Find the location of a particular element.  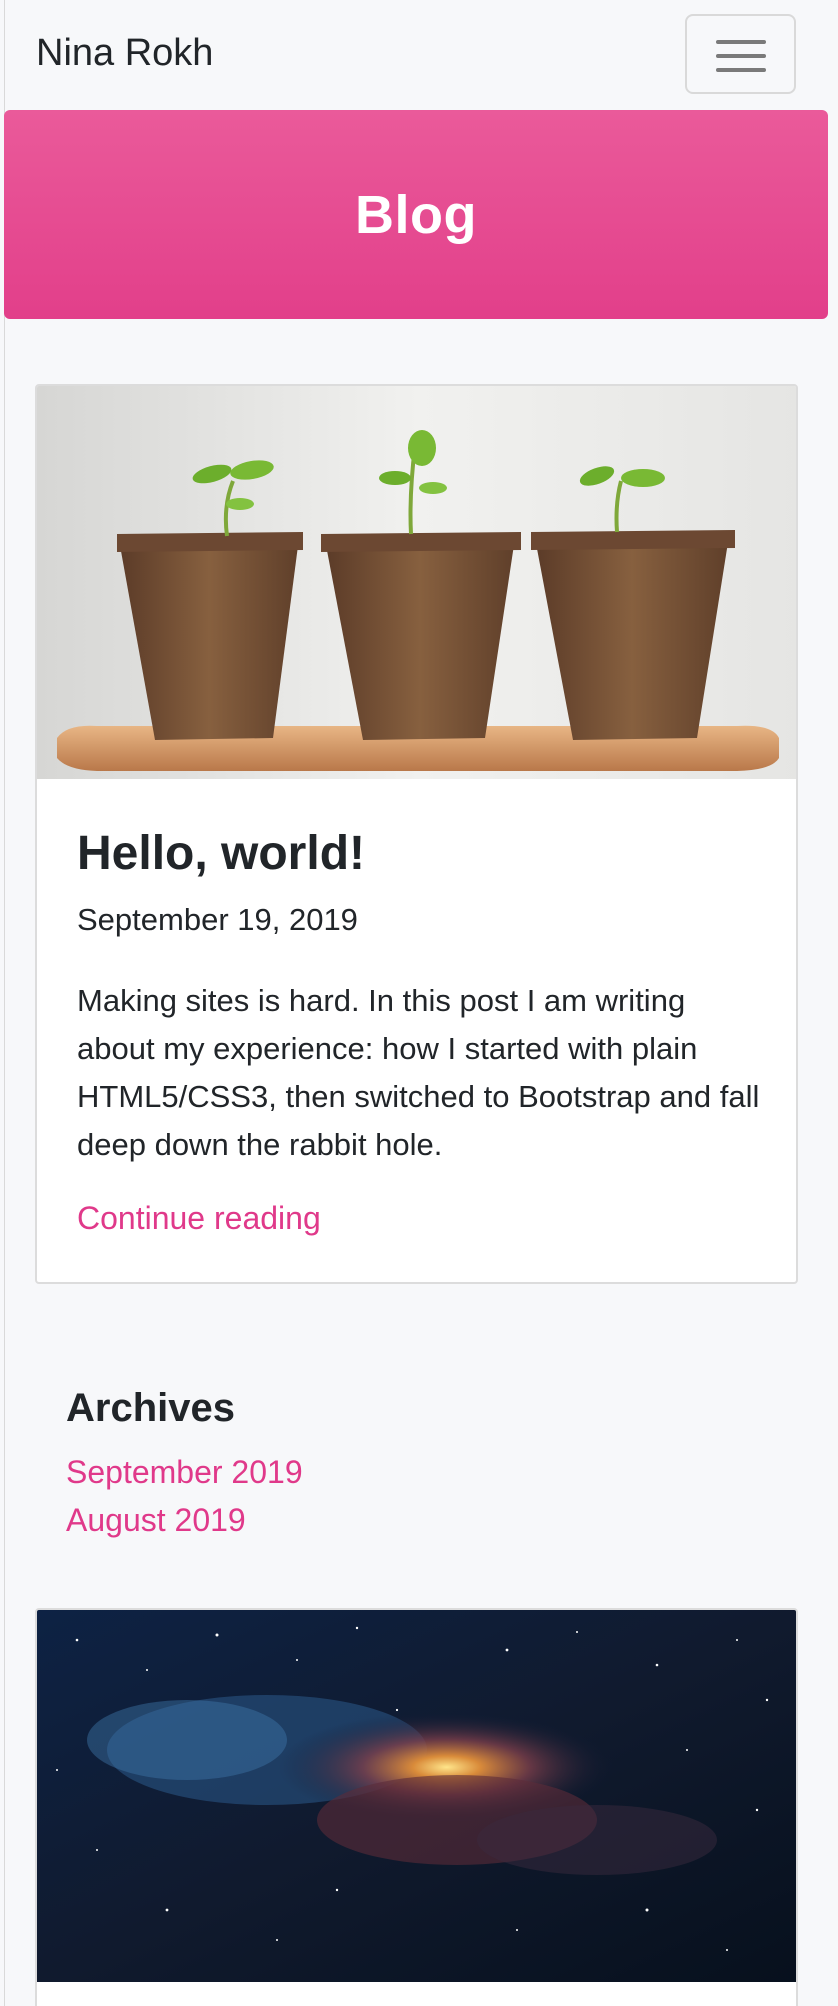

continue-reading-link: Continue reading is located at coordinates (199, 1218).